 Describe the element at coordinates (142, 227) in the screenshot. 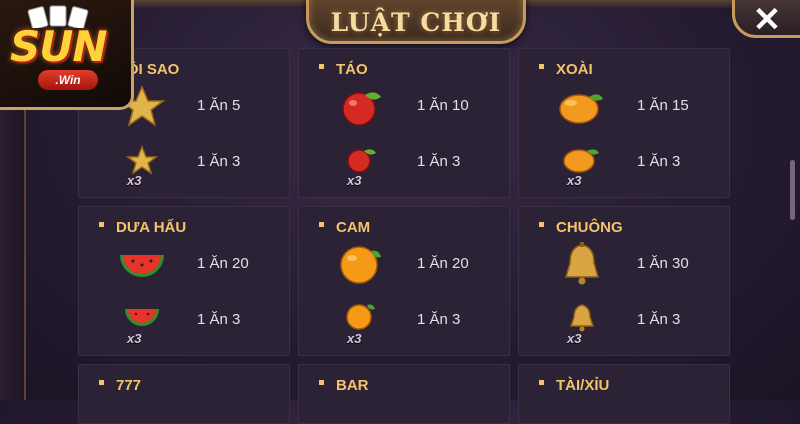

I see `card-title: DƯA HẤU` at that location.